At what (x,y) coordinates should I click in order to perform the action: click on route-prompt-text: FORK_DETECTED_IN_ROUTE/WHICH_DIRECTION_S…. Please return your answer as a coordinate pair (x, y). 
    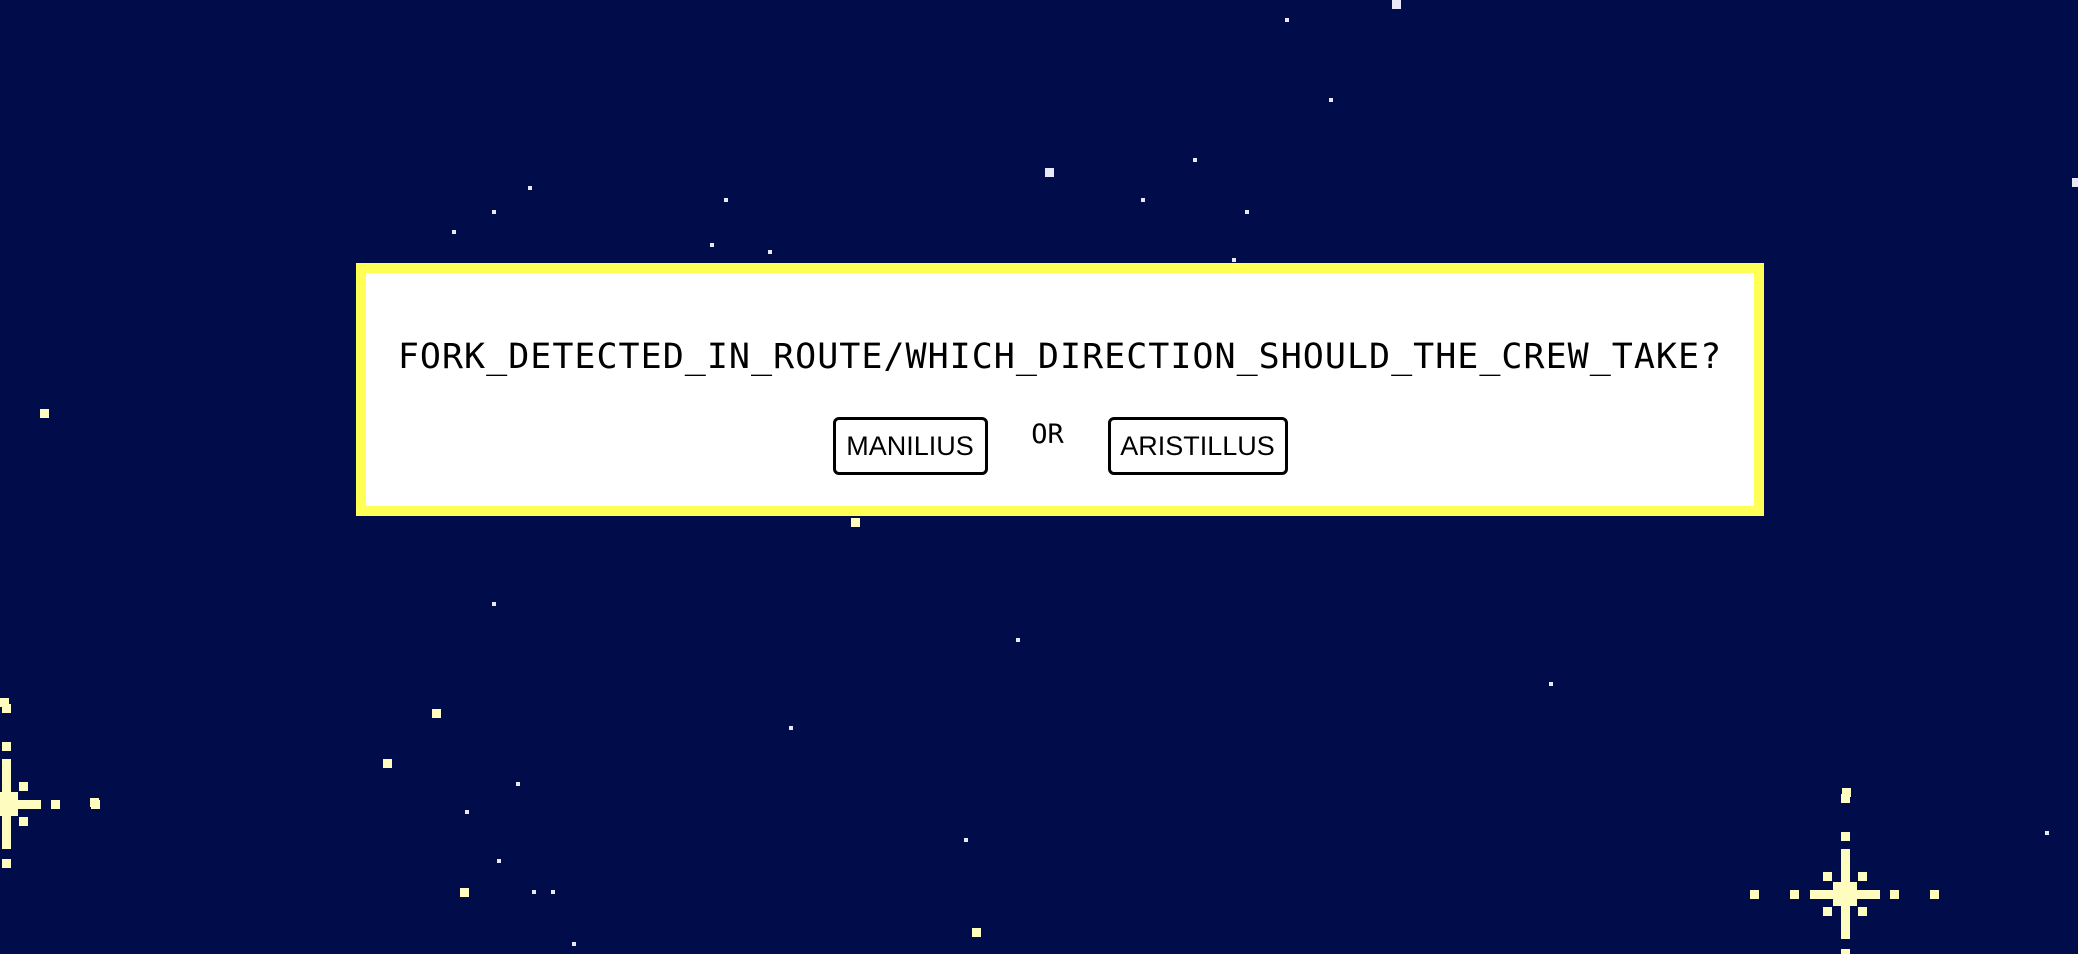
    Looking at the image, I should click on (1060, 357).